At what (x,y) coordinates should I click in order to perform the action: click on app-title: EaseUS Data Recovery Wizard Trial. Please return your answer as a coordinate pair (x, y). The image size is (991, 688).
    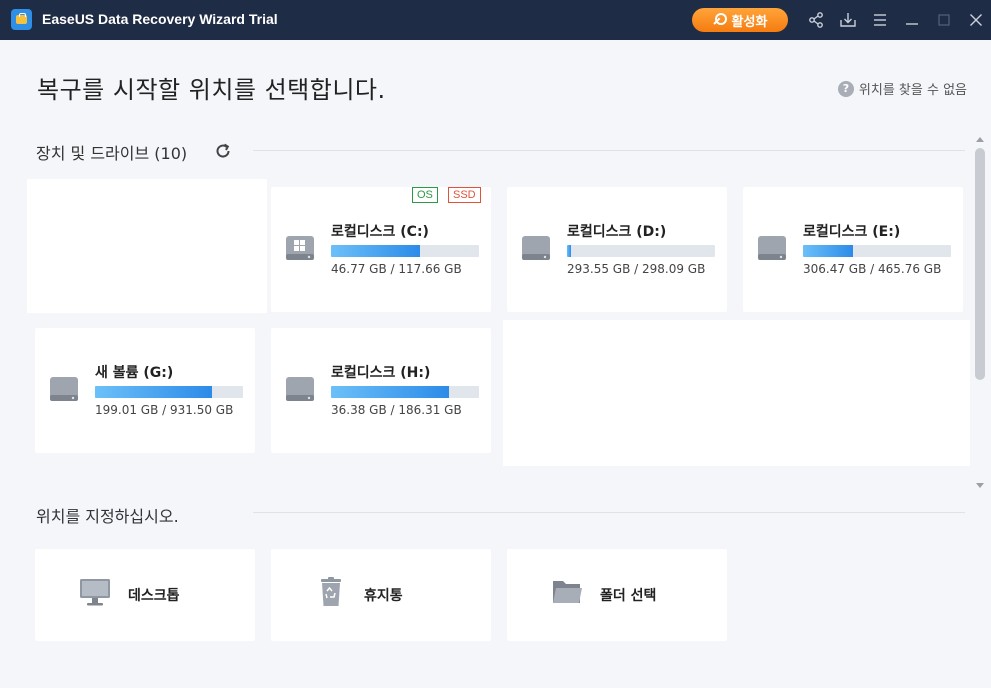
    Looking at the image, I should click on (160, 19).